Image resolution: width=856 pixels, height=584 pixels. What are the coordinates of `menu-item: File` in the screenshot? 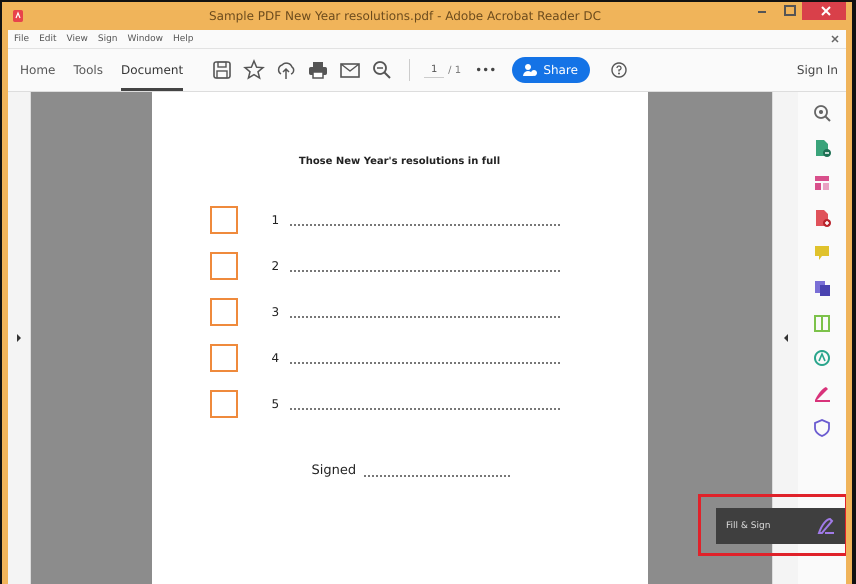 It's located at (22, 39).